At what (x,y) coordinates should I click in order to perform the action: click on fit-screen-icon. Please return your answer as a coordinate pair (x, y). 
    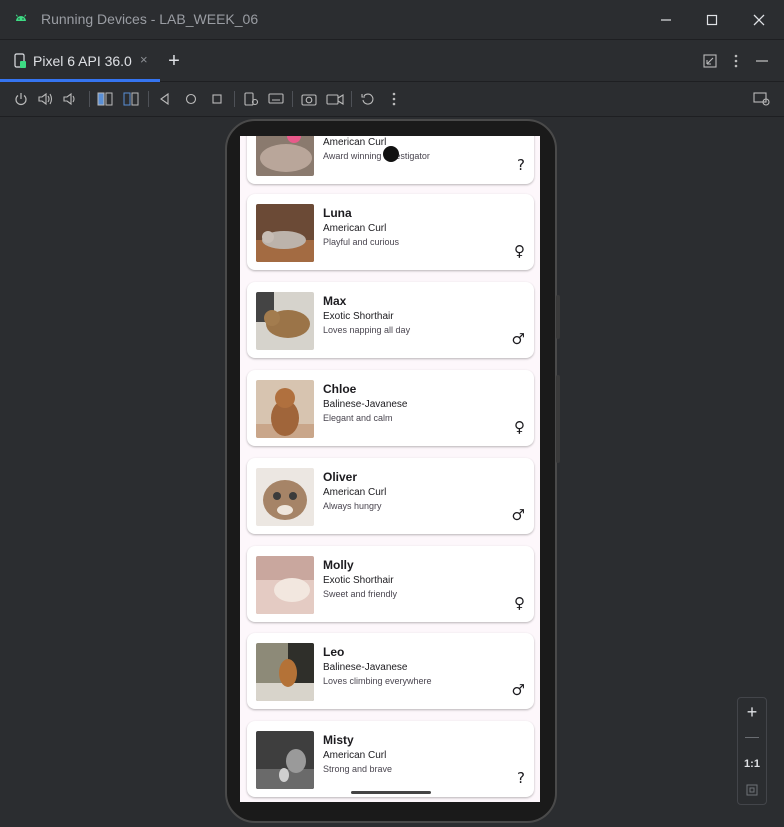
    Looking at the image, I should click on (752, 790).